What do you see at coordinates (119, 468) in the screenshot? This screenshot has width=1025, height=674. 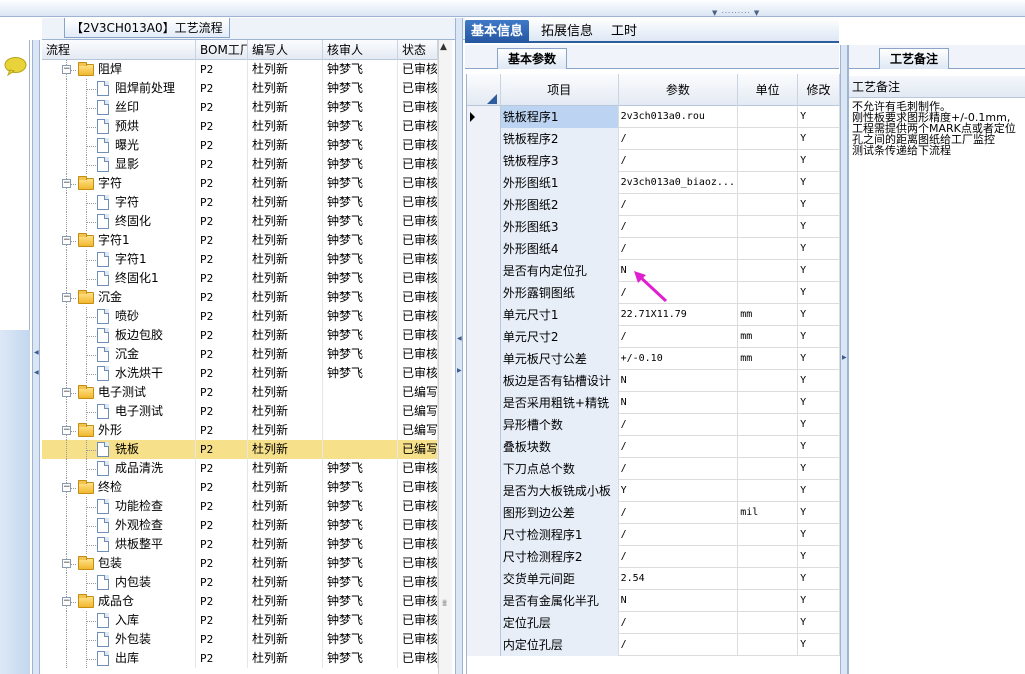 I see `tree-node: 成品清洗` at bounding box center [119, 468].